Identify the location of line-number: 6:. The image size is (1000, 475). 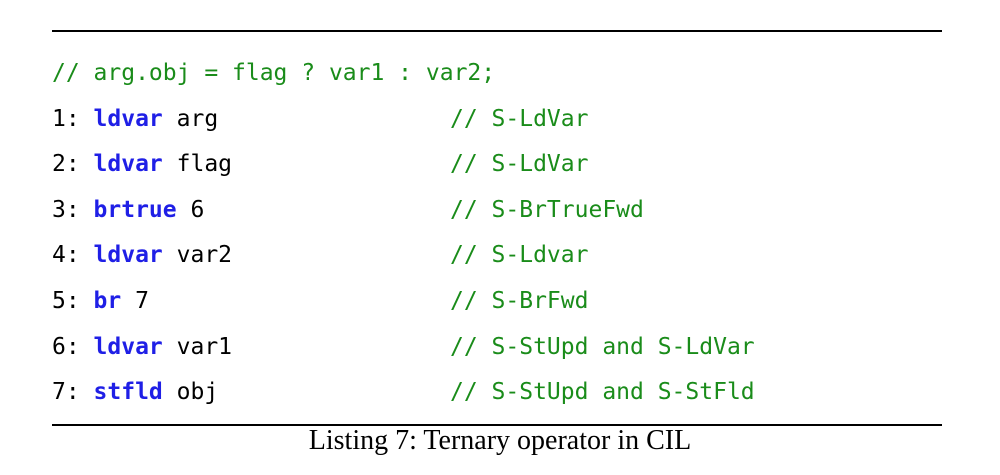
(73, 346).